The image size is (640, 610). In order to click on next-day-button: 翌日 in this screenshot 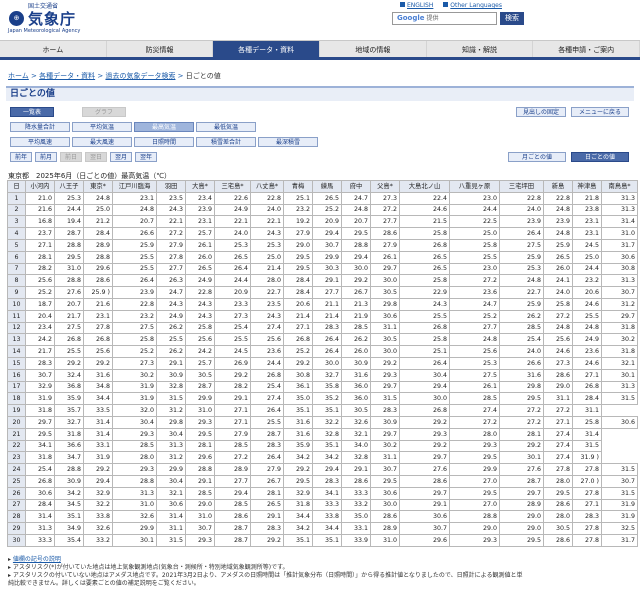, I will do `click(96, 157)`.